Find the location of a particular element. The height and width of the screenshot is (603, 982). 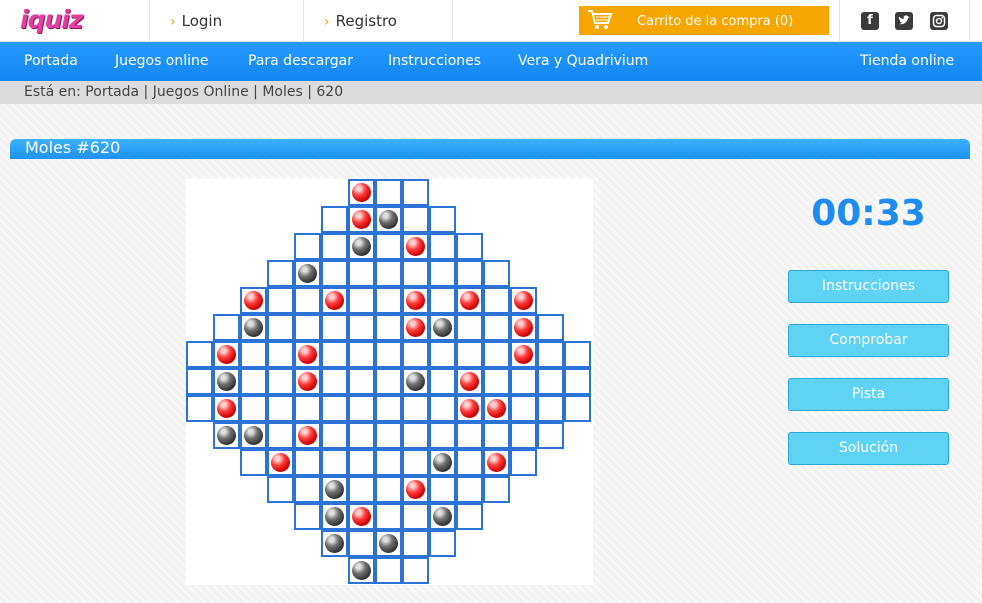

nav-para-descargar: Para descargar is located at coordinates (300, 61).